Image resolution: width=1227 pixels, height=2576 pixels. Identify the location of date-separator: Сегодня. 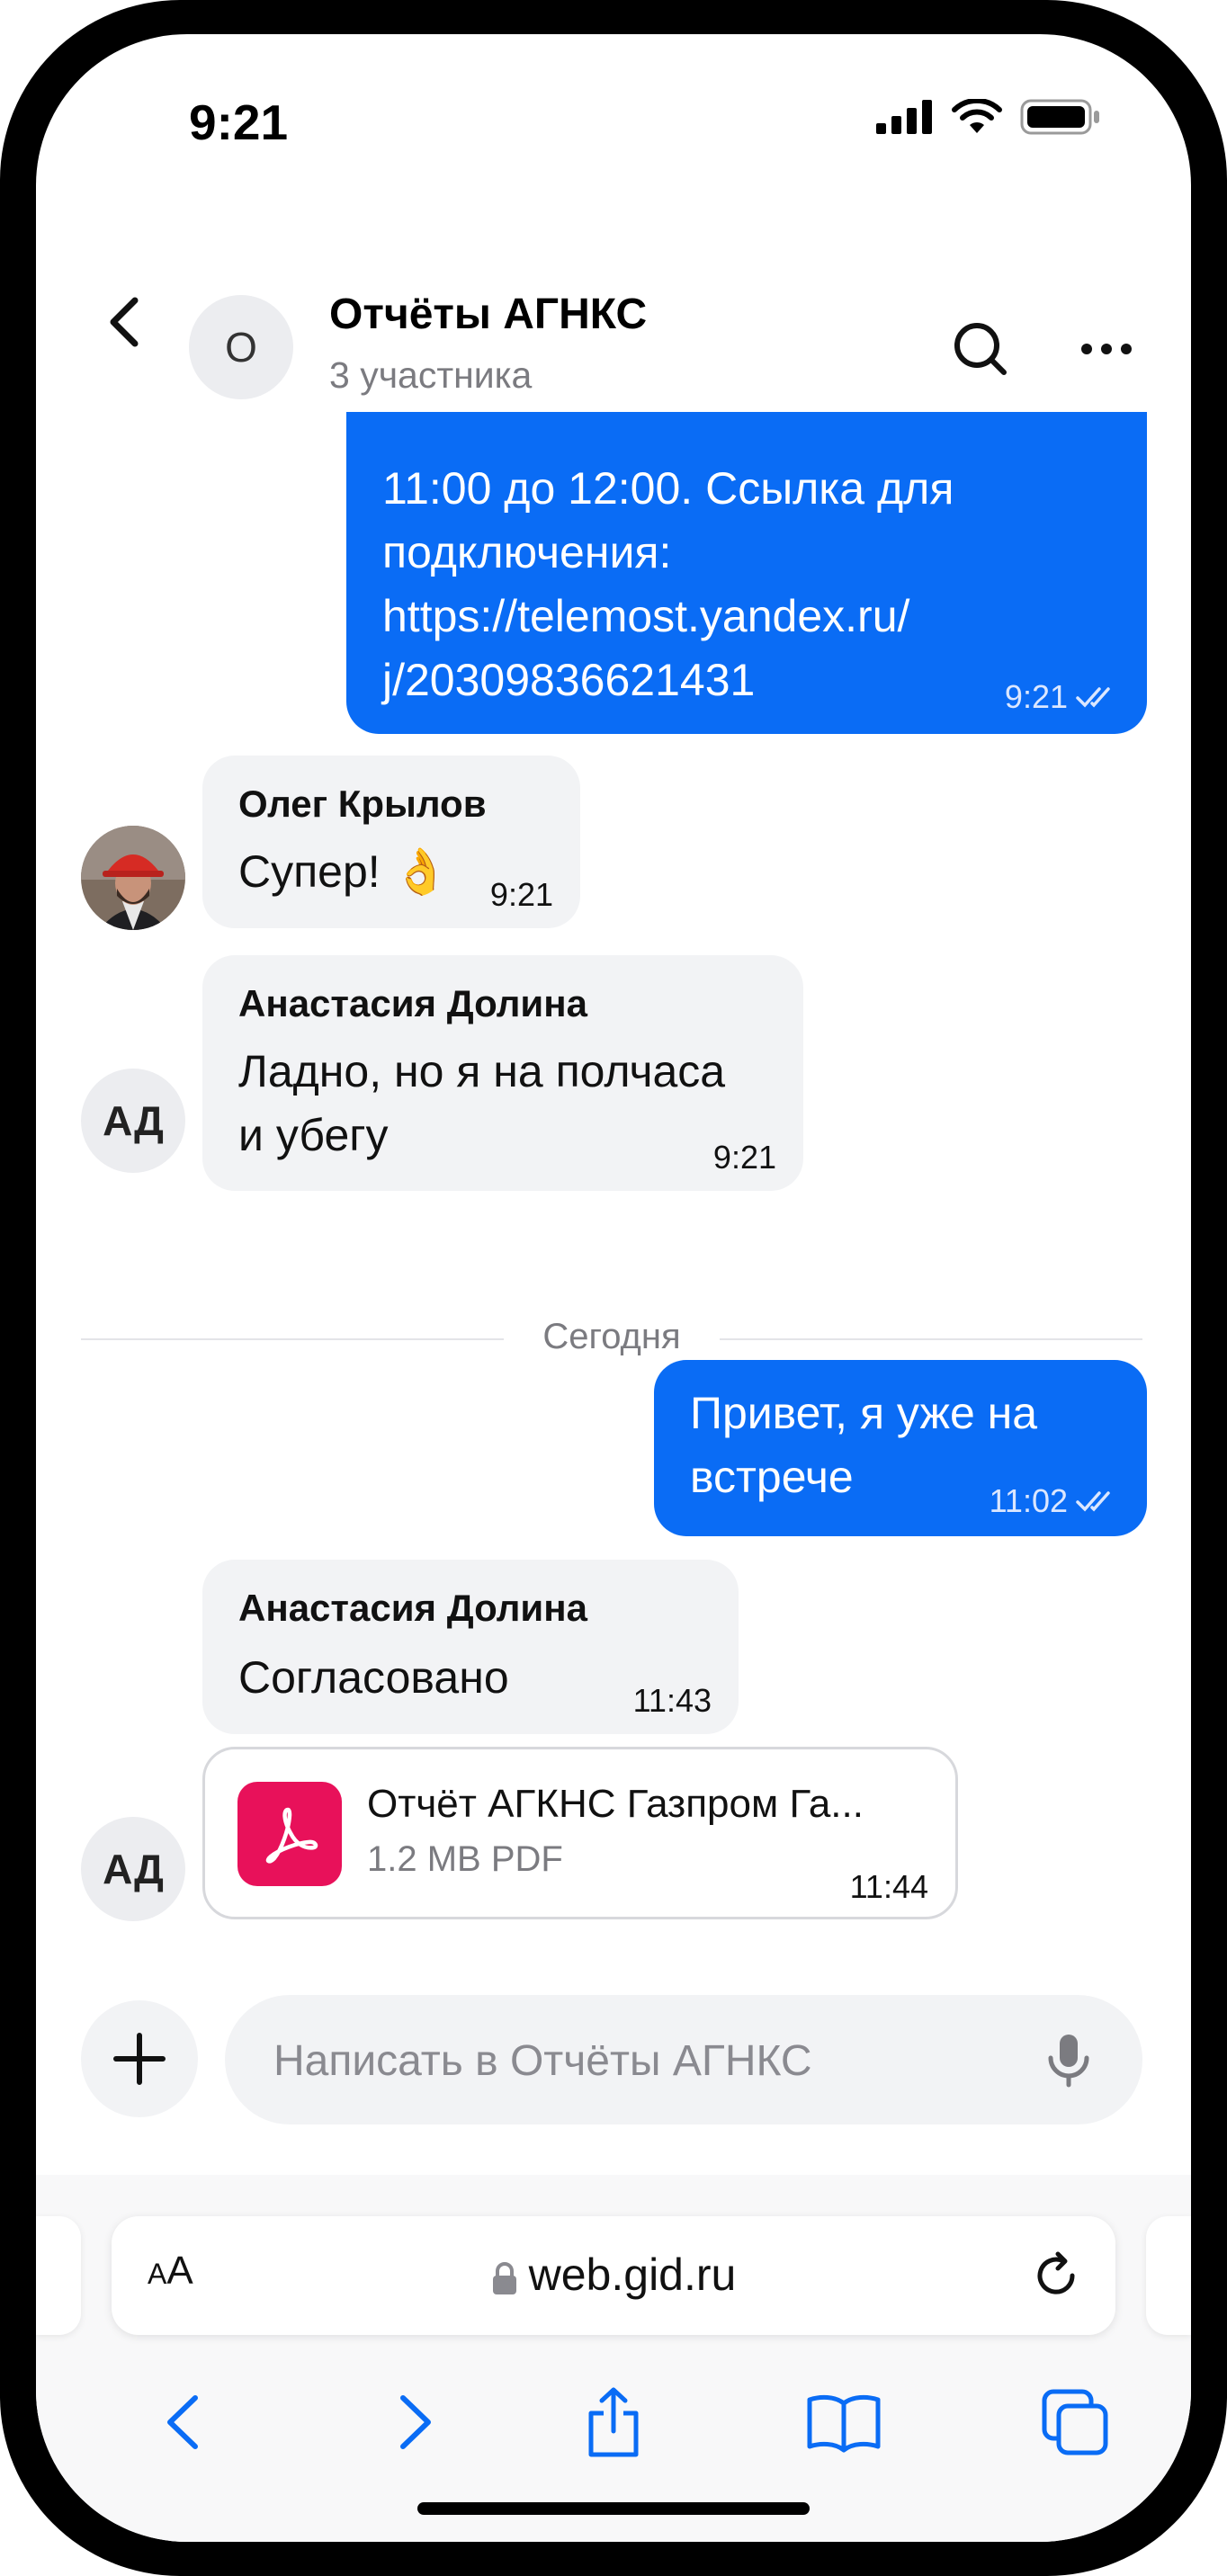
(611, 1338).